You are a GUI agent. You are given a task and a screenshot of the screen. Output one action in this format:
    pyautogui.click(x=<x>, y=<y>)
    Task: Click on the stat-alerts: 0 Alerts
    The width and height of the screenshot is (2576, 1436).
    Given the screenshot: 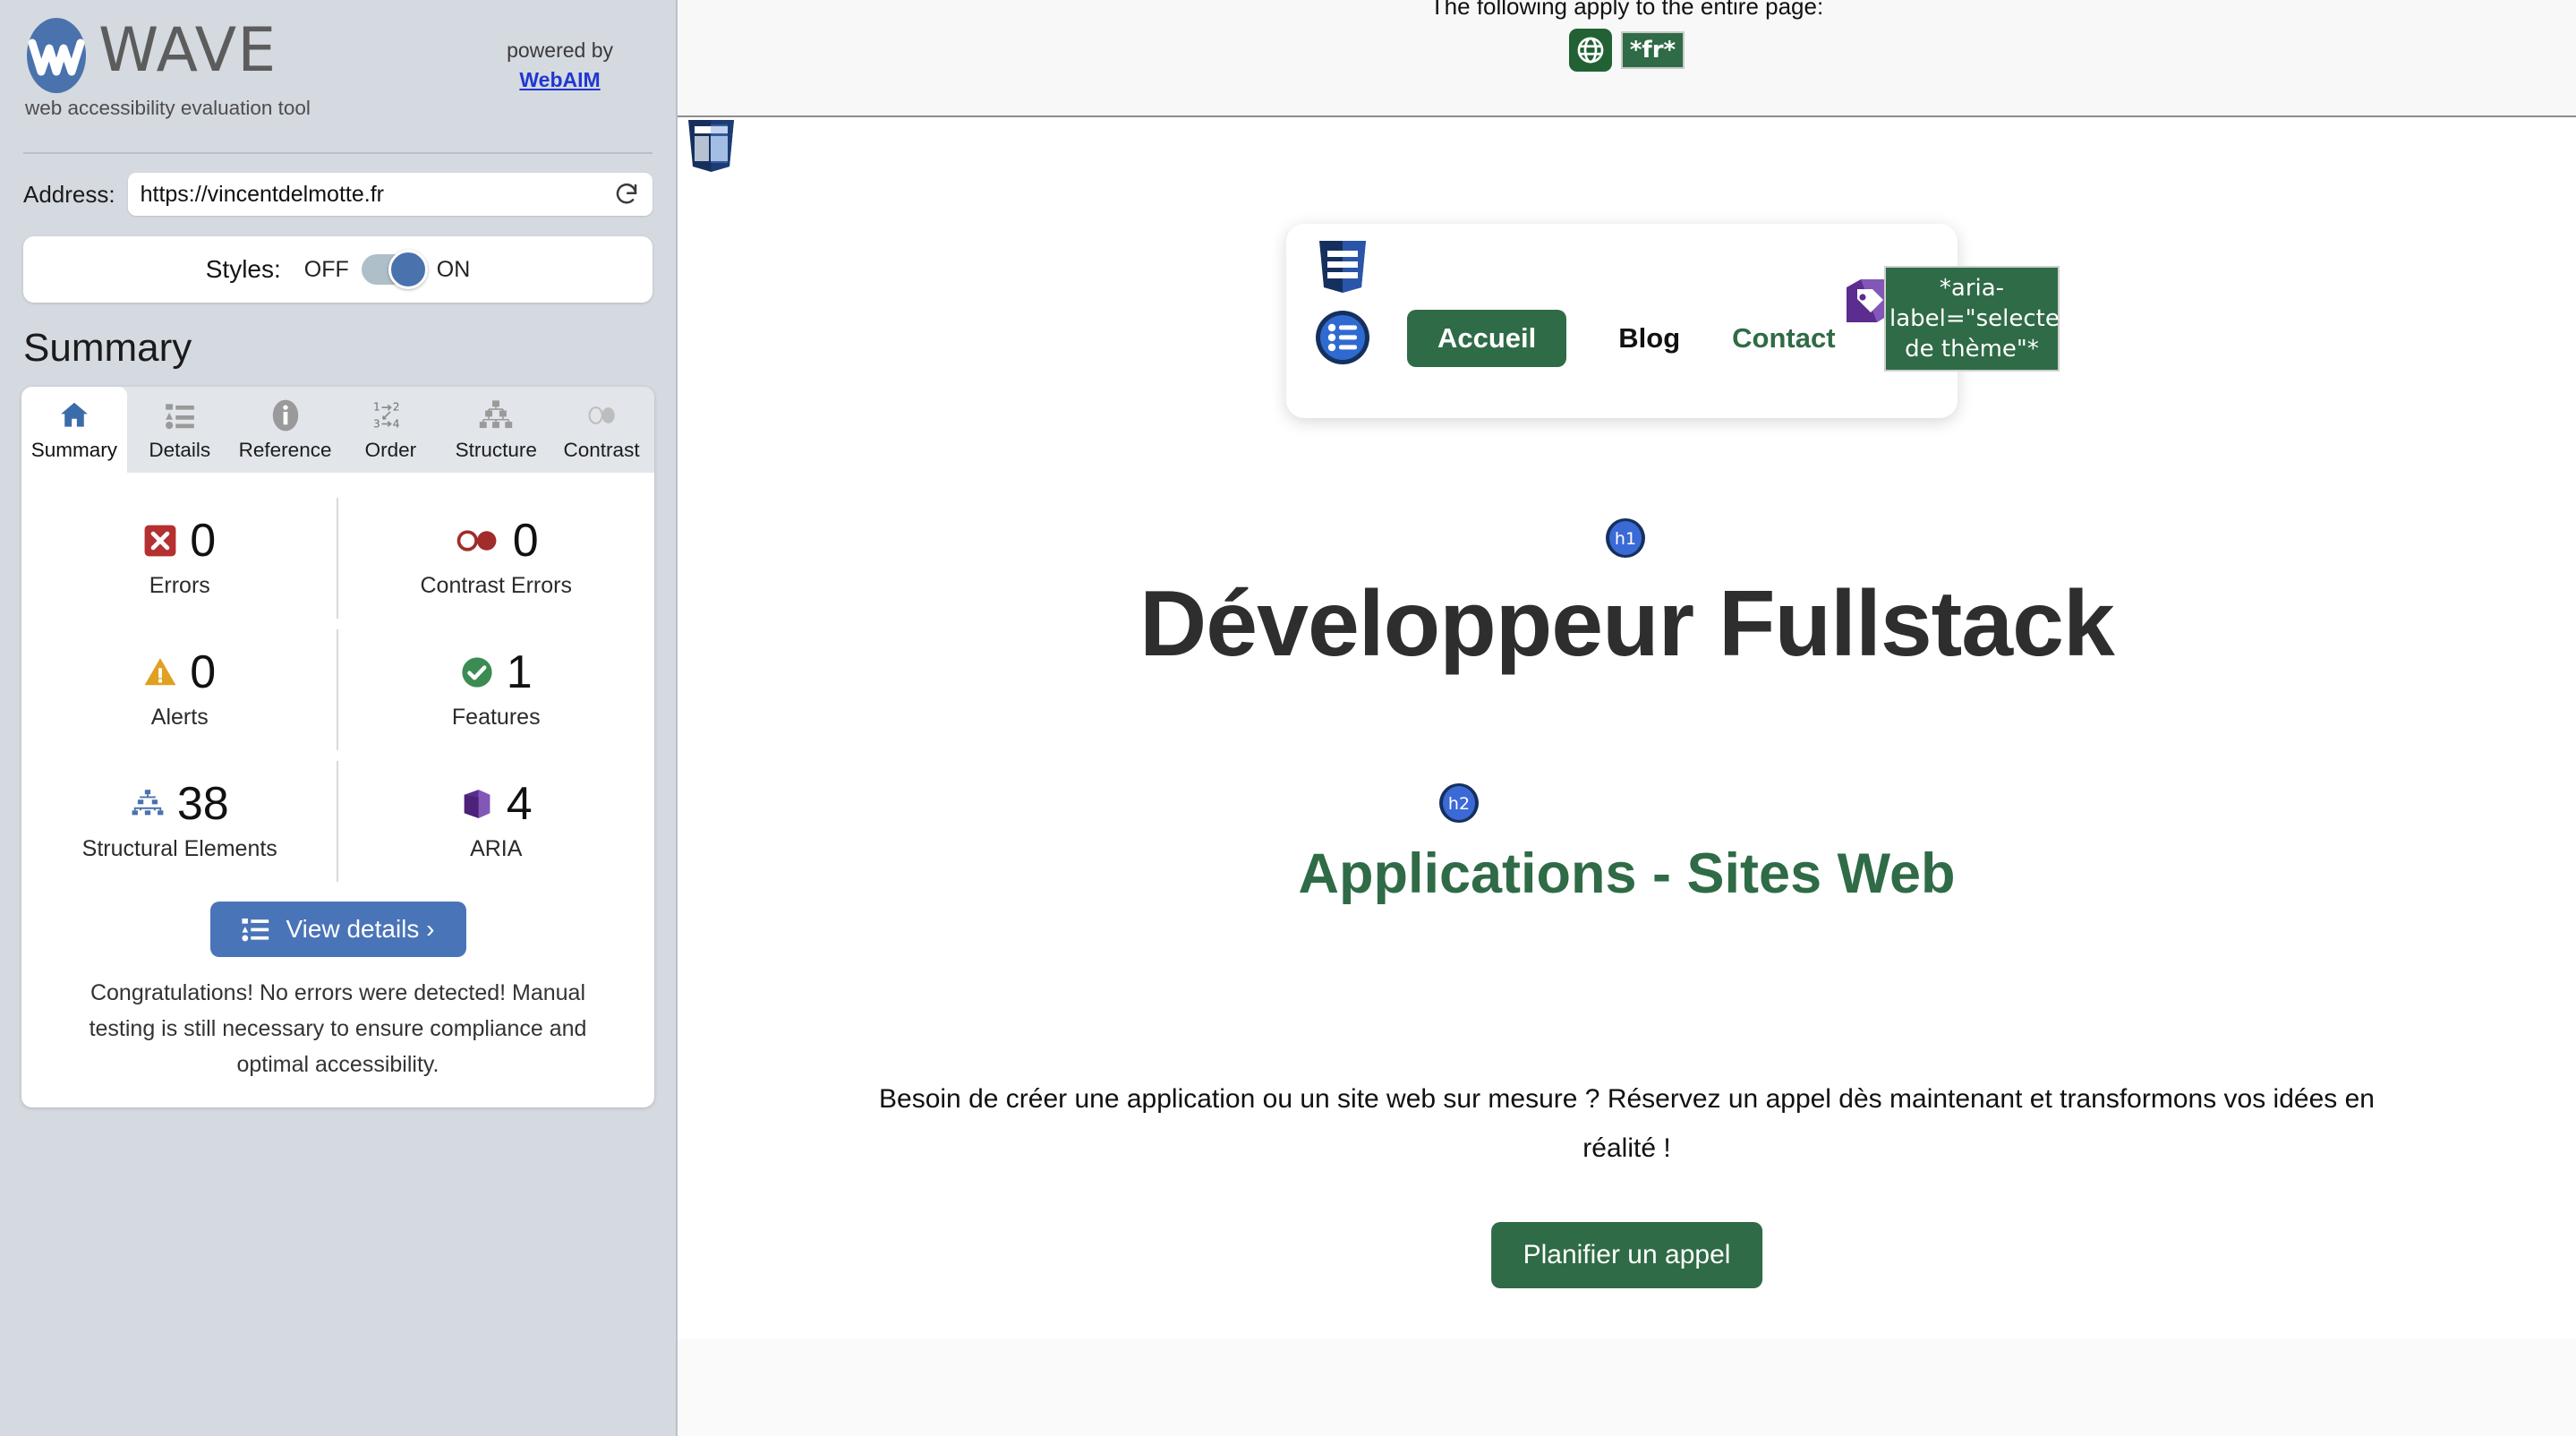 What is the action you would take?
    pyautogui.click(x=179, y=690)
    